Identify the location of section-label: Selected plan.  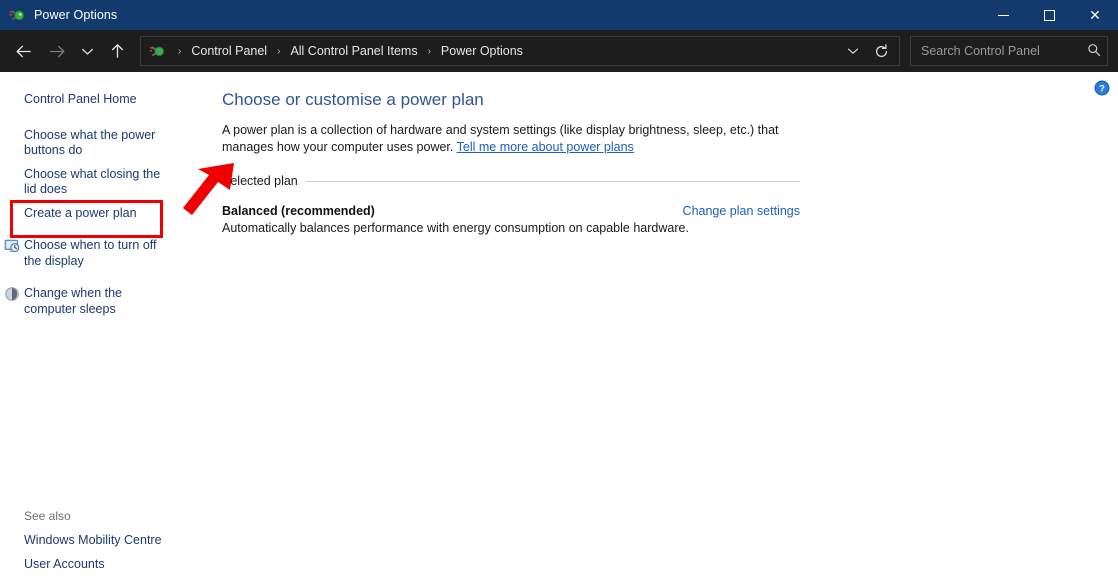
(260, 181).